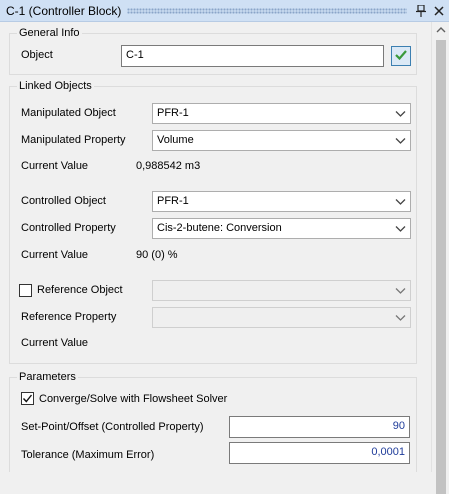 The image size is (449, 494). Describe the element at coordinates (319, 427) in the screenshot. I see `setpoint-field: 90` at that location.